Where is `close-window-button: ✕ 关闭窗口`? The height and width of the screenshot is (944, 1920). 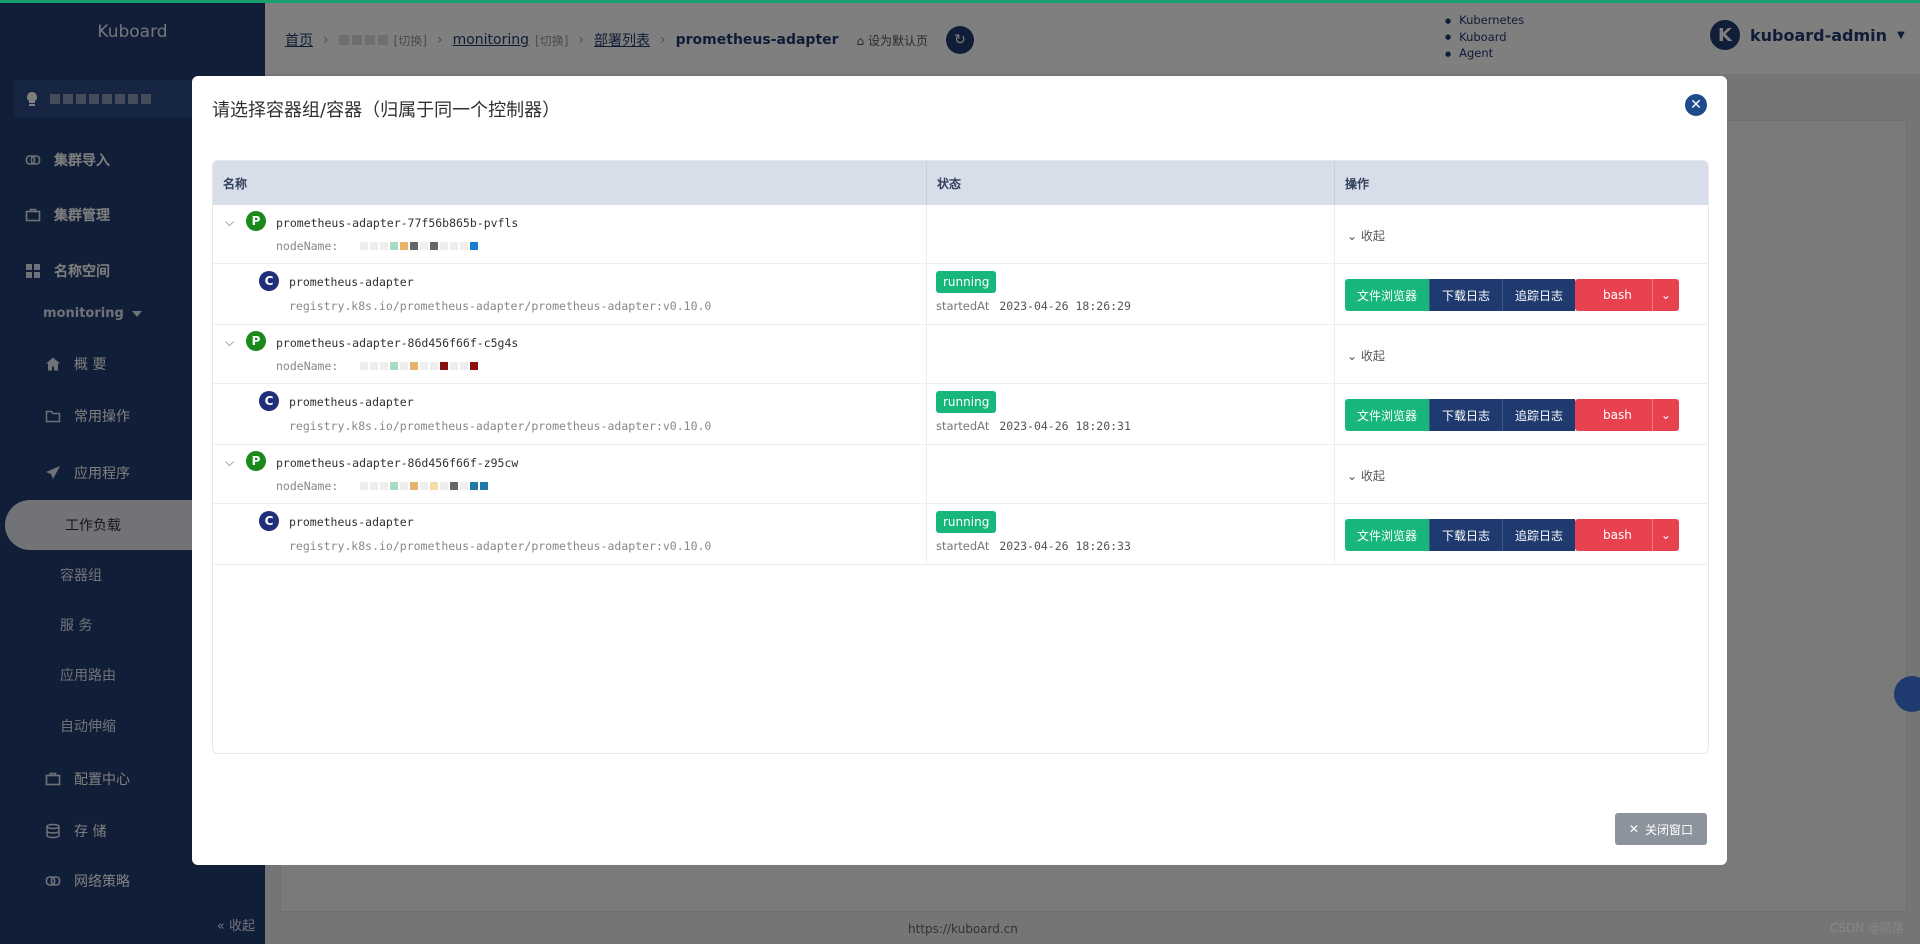
close-window-button: ✕ 关闭窗口 is located at coordinates (1660, 829).